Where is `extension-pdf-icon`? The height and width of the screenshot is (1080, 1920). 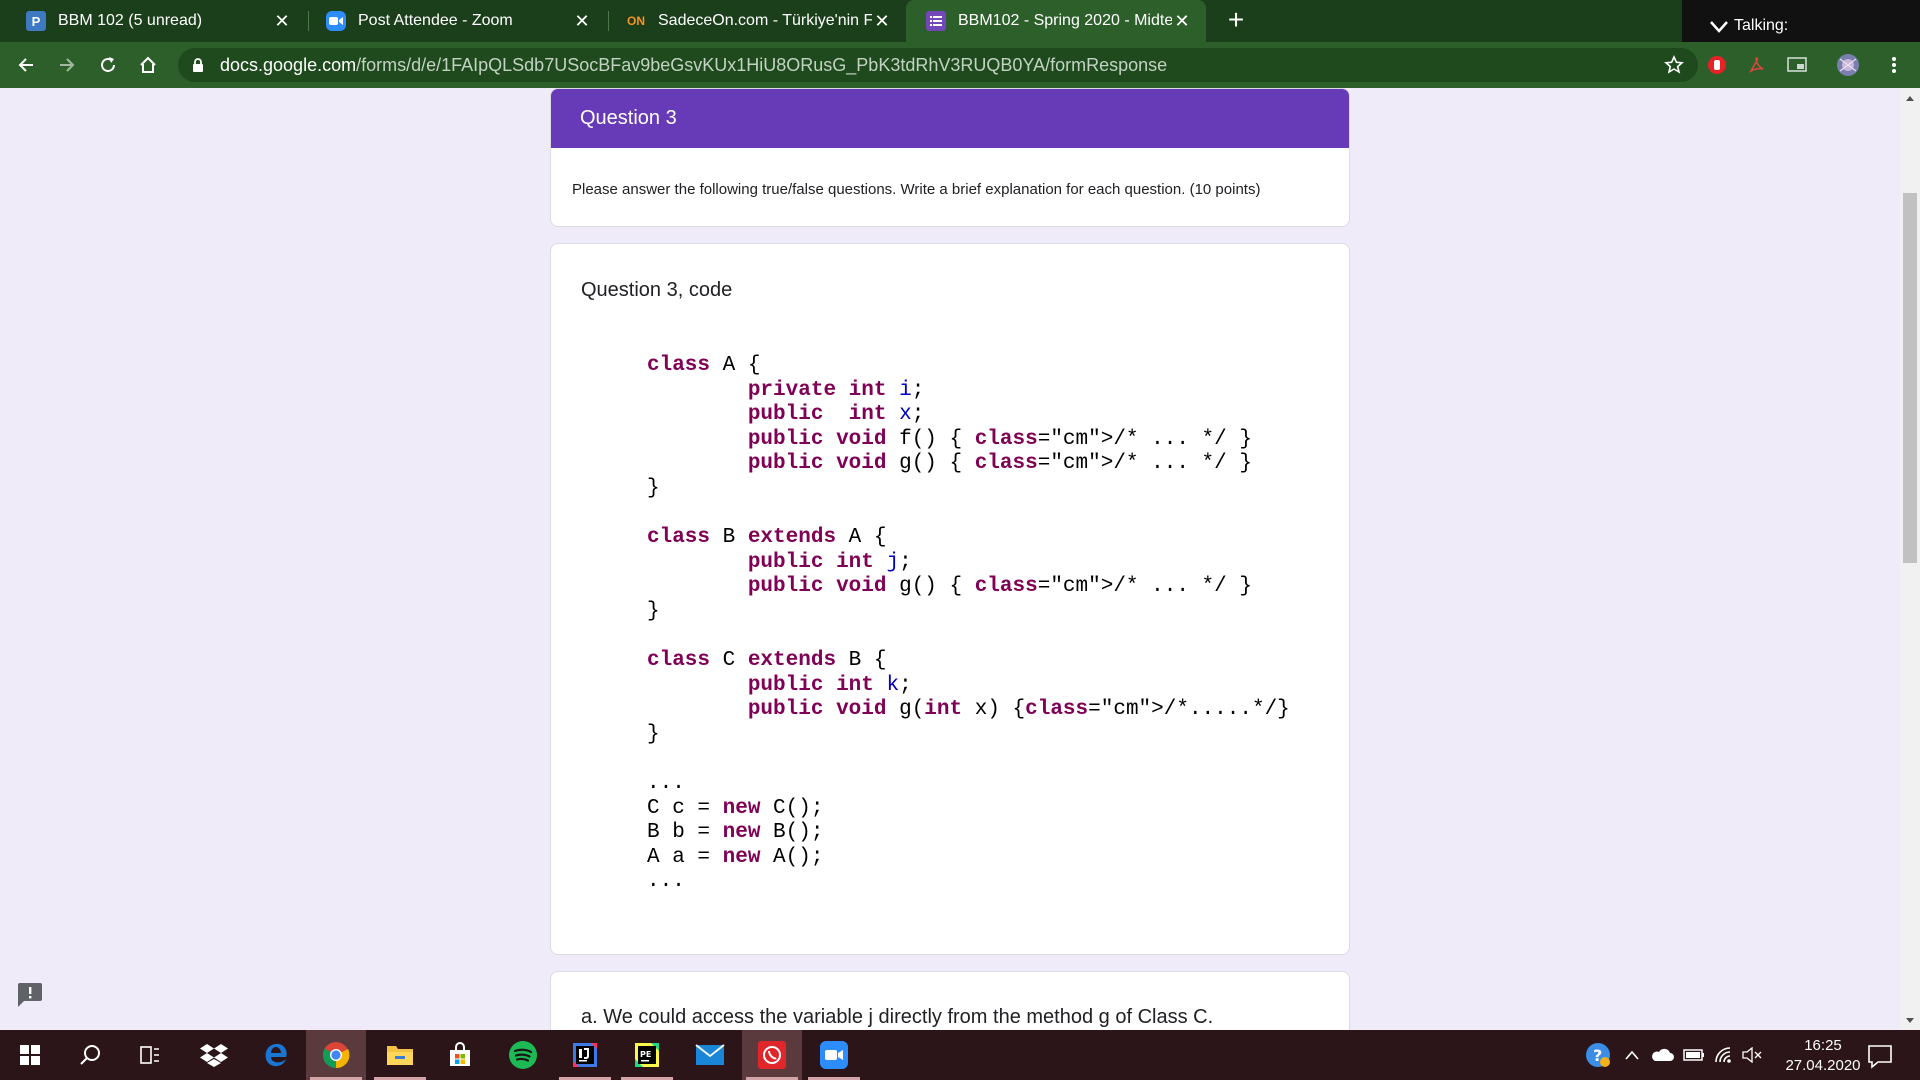 extension-pdf-icon is located at coordinates (1757, 65).